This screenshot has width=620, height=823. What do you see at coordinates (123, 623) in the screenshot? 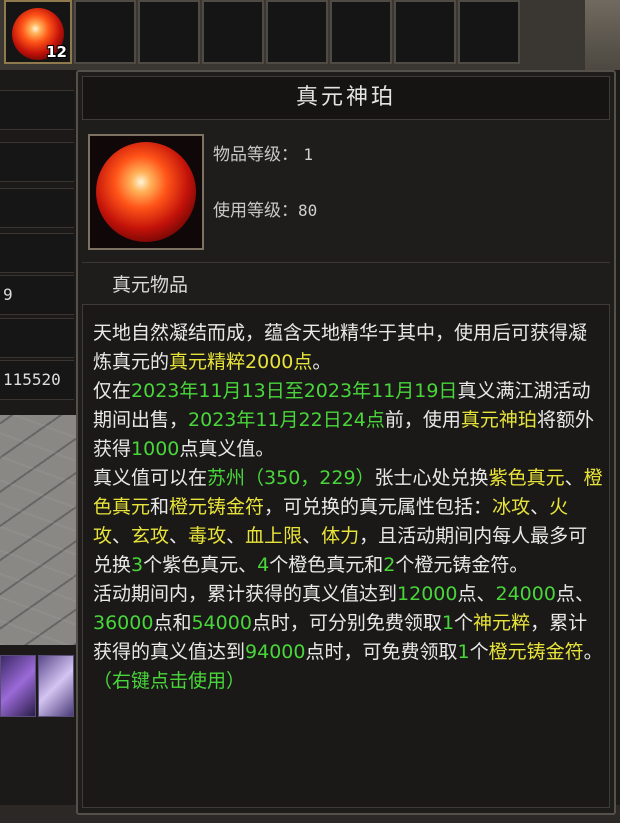
I see `description-text: 36000` at bounding box center [123, 623].